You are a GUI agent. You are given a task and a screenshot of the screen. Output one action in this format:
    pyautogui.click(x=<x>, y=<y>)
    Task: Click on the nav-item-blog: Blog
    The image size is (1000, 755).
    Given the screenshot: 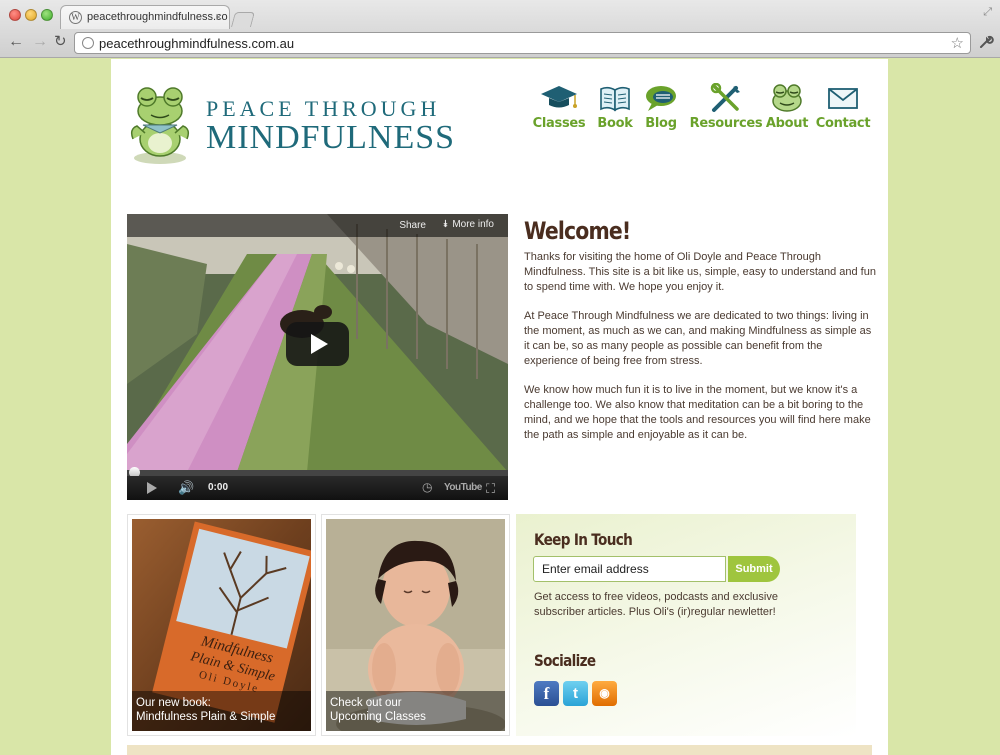 What is the action you would take?
    pyautogui.click(x=661, y=107)
    